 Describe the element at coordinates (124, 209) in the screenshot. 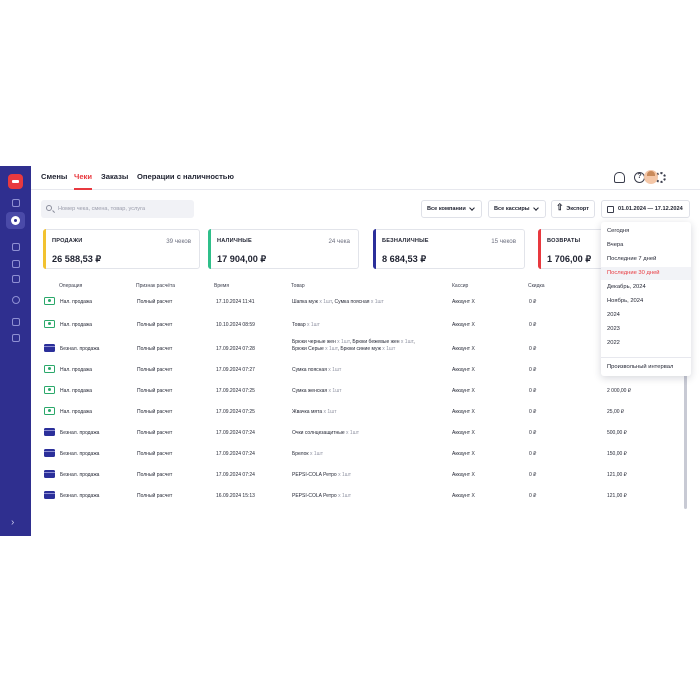

I see `search-input` at that location.